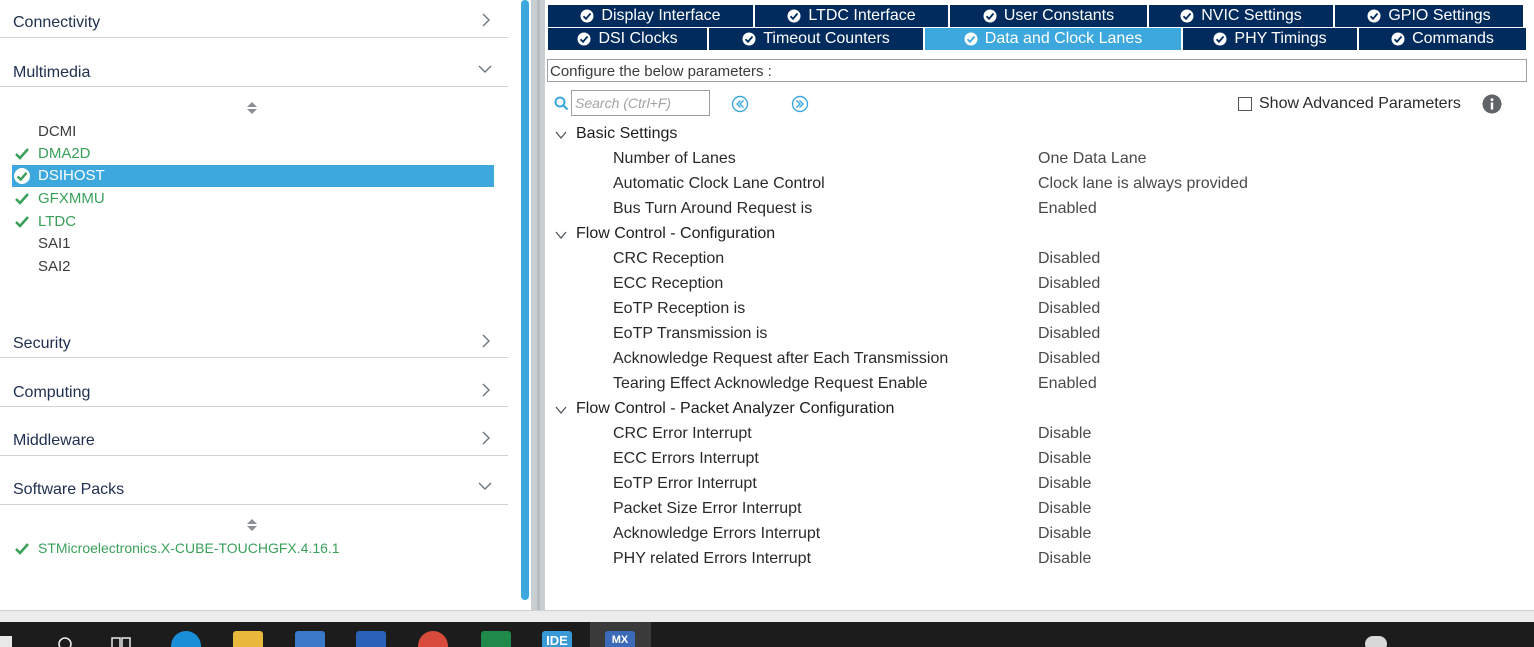 The width and height of the screenshot is (1534, 647). I want to click on tab-label: Display Interface, so click(661, 15).